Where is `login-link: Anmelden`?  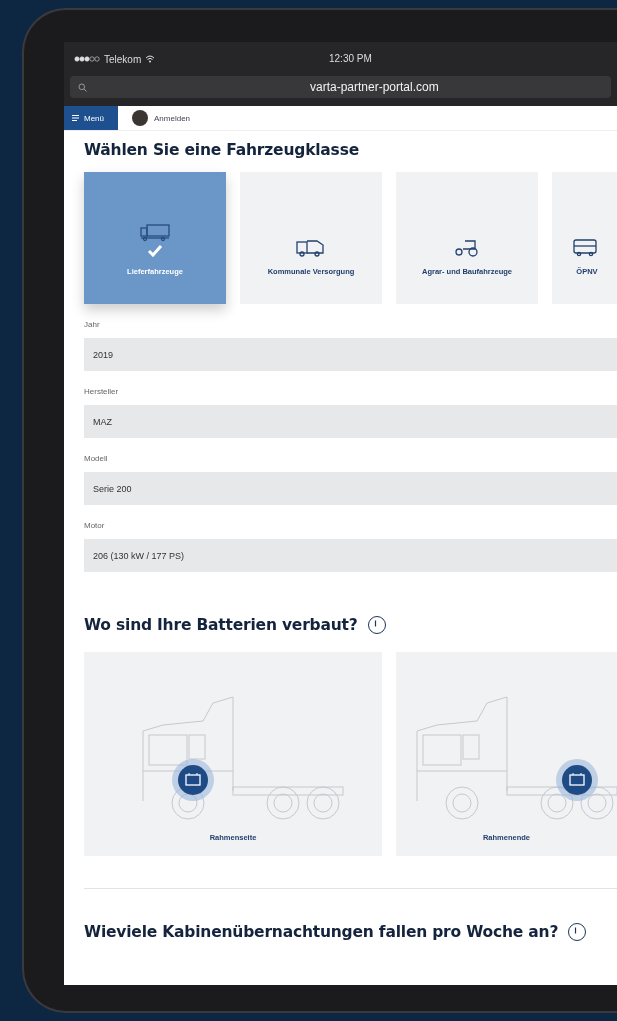
login-link: Anmelden is located at coordinates (161, 118).